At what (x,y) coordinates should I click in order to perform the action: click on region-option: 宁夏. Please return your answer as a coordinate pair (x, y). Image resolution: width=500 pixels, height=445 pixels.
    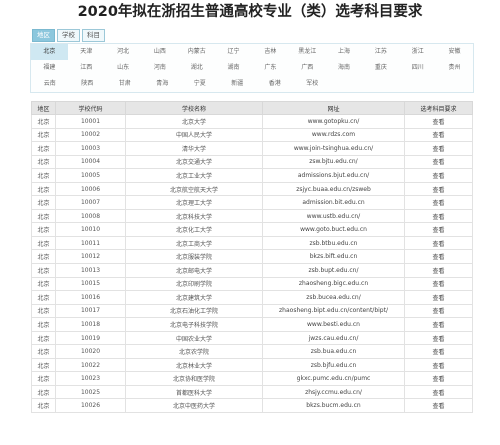
    Looking at the image, I should click on (200, 84).